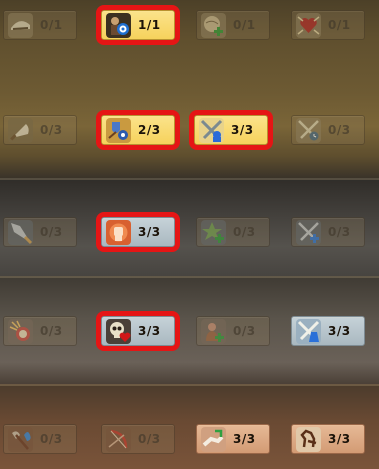 The image size is (379, 469). What do you see at coordinates (118, 25) in the screenshot?
I see `archer-target-icon` at bounding box center [118, 25].